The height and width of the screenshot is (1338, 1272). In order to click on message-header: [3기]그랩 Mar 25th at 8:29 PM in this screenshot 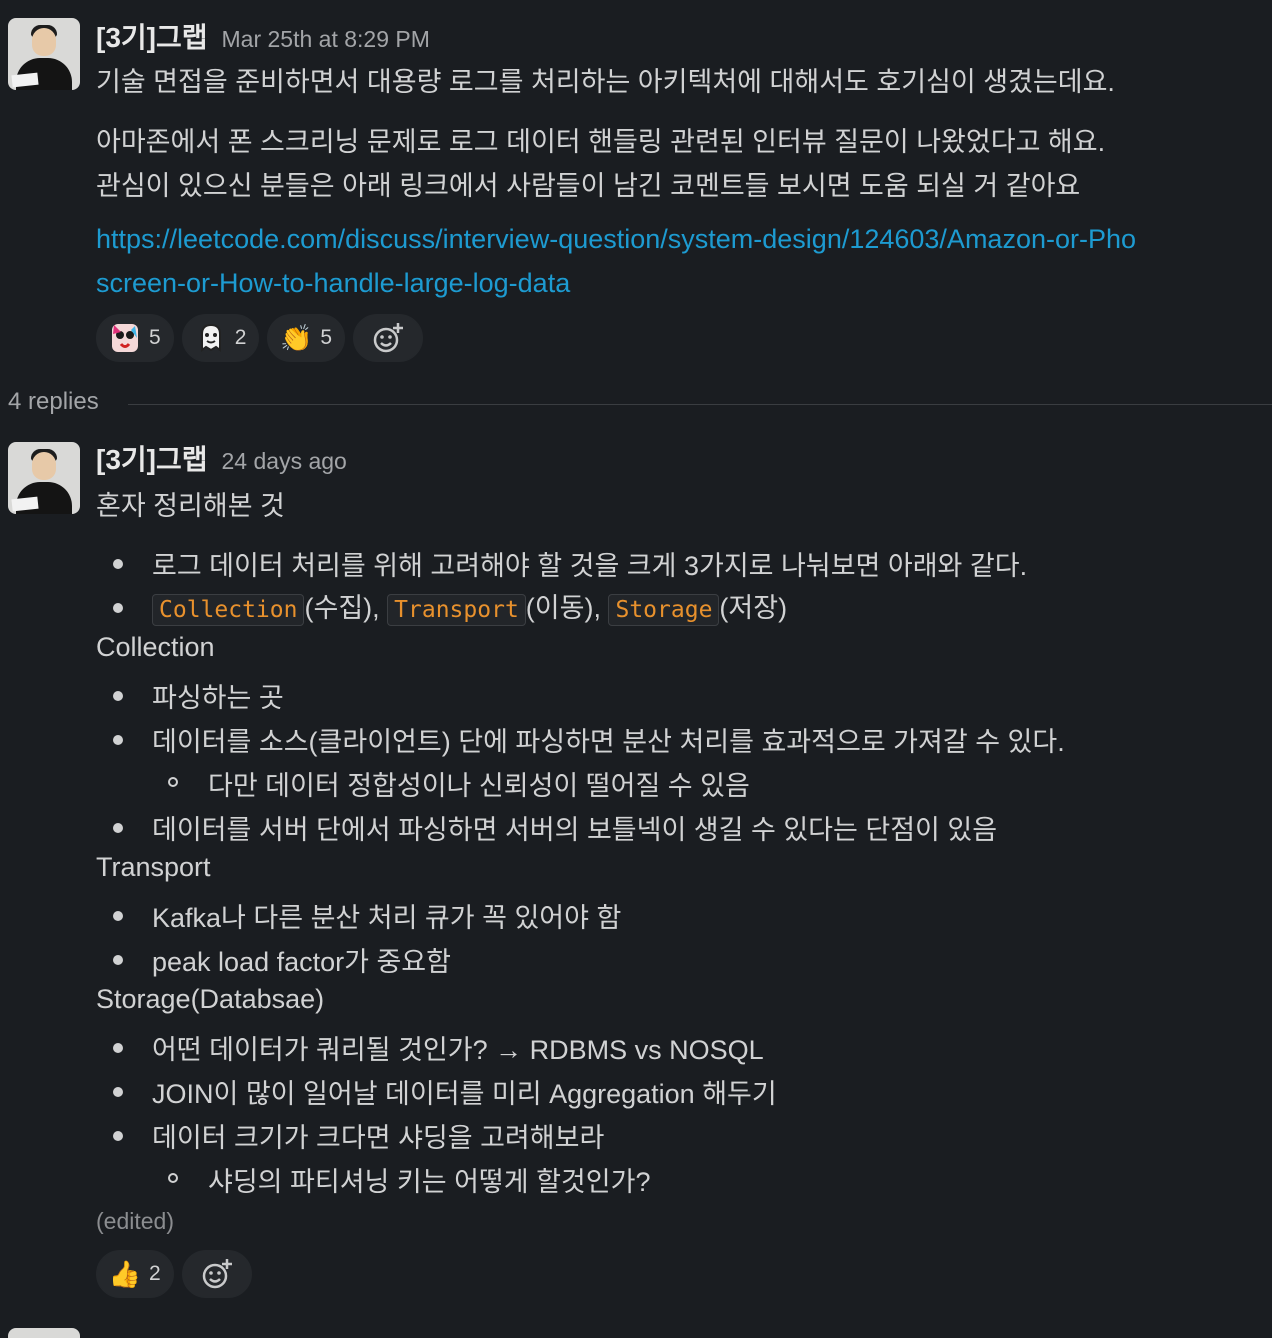, I will do `click(263, 36)`.